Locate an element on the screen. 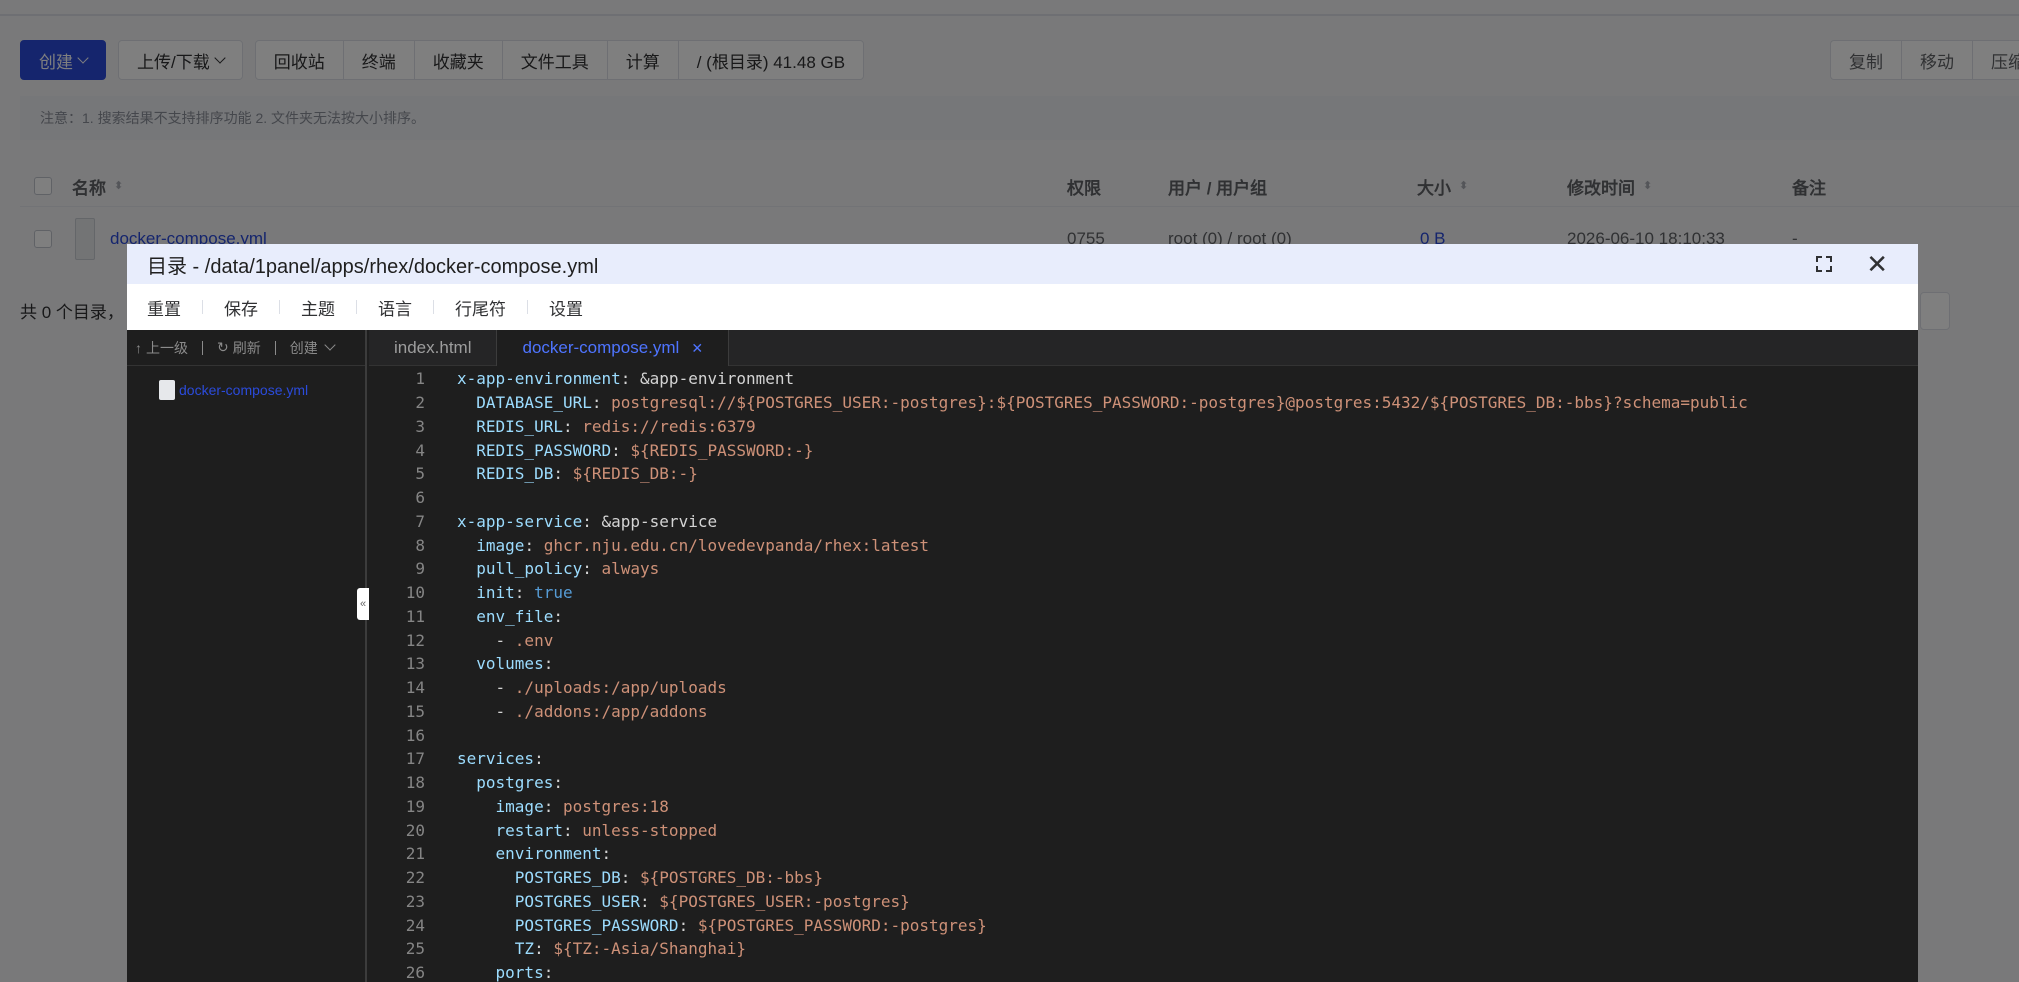 The image size is (2019, 982). code-line: 7 x-app-service: &app-service is located at coordinates (1119, 522).